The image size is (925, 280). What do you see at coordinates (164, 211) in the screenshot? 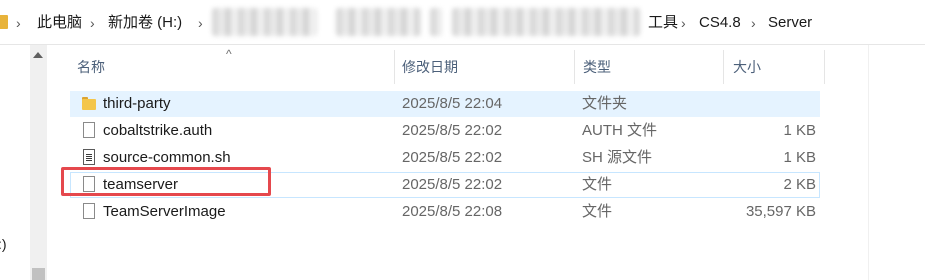
I see `file-name: TeamServerImage` at bounding box center [164, 211].